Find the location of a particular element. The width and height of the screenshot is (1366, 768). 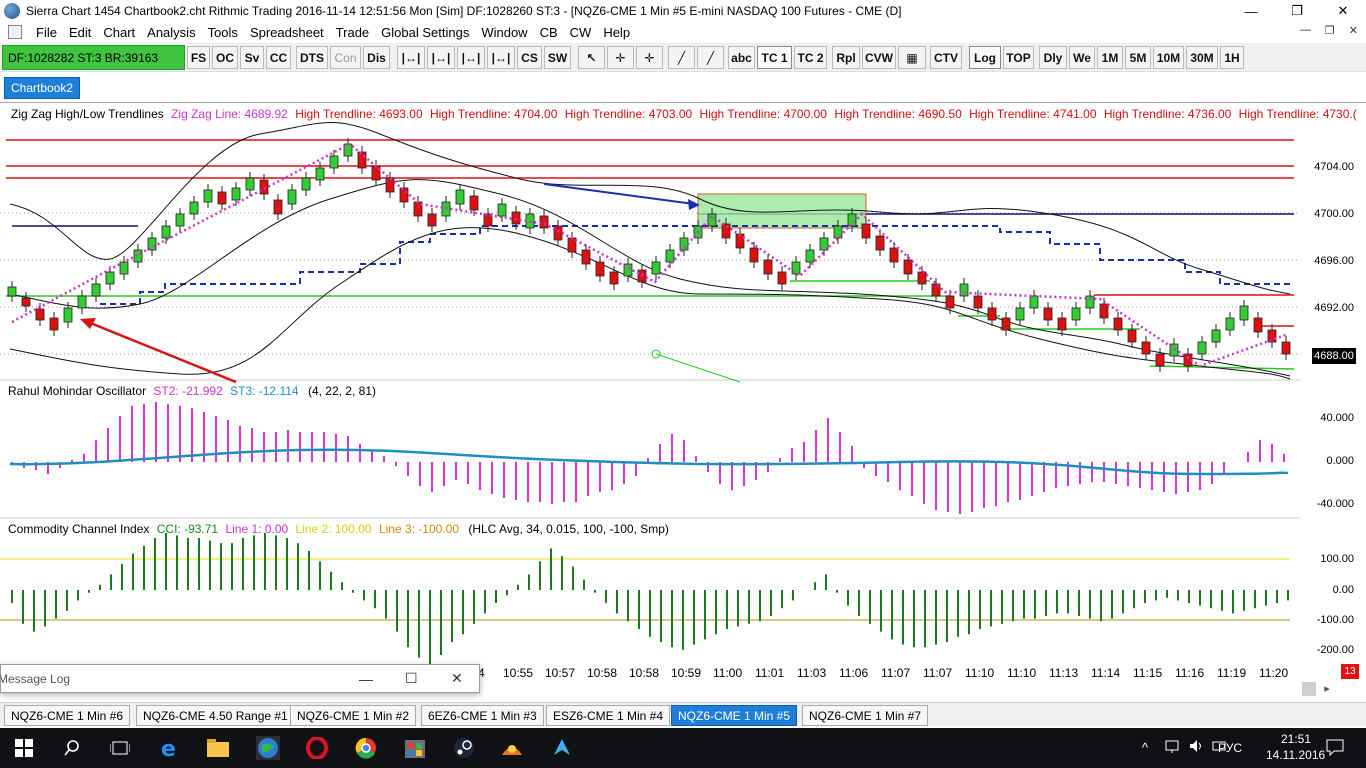

menu-spreadsheet: Spreadsheet is located at coordinates (287, 32).